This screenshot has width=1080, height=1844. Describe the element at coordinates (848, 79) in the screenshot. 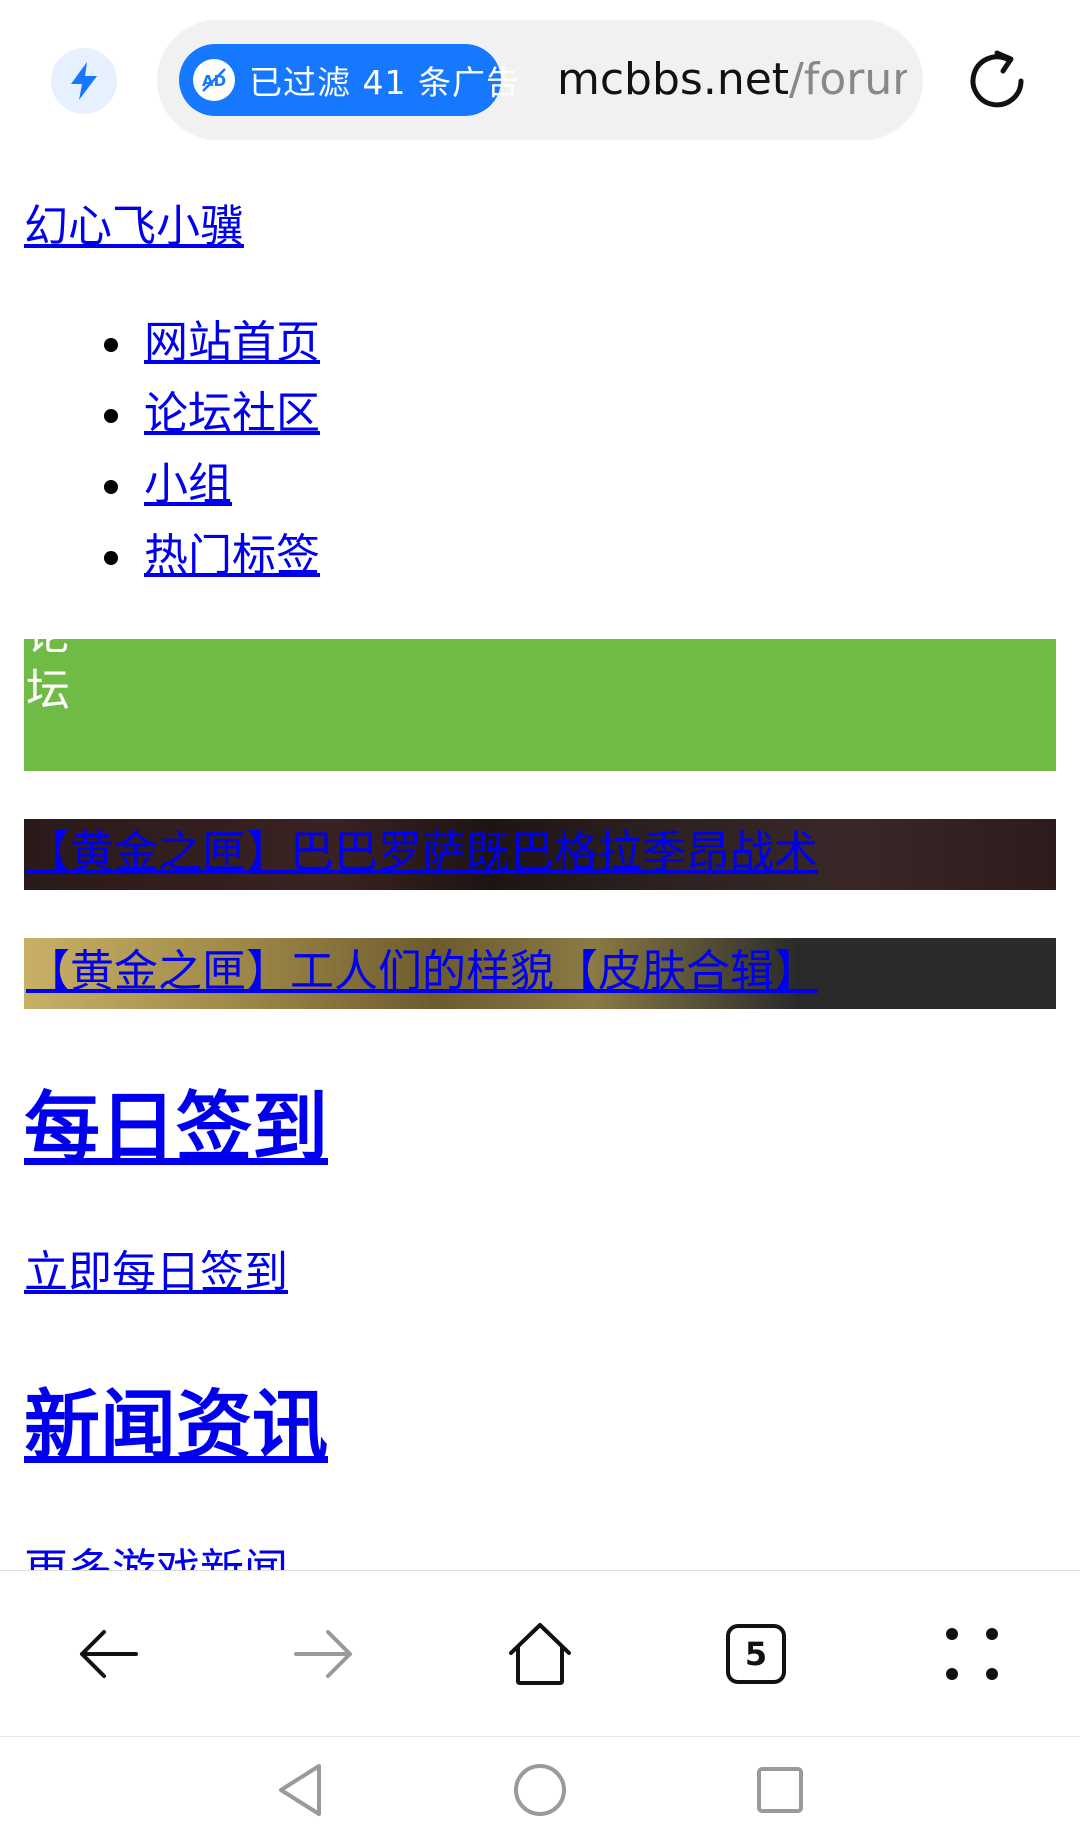

I see `url-path: /forum` at that location.